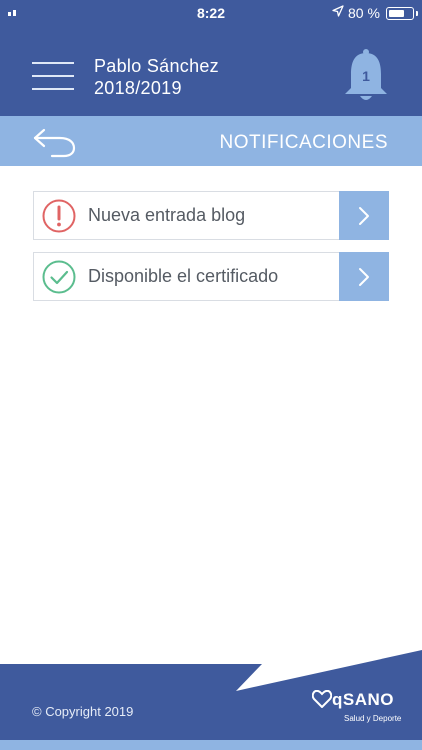 The height and width of the screenshot is (750, 422). I want to click on heart-logo-icon, so click(322, 699).